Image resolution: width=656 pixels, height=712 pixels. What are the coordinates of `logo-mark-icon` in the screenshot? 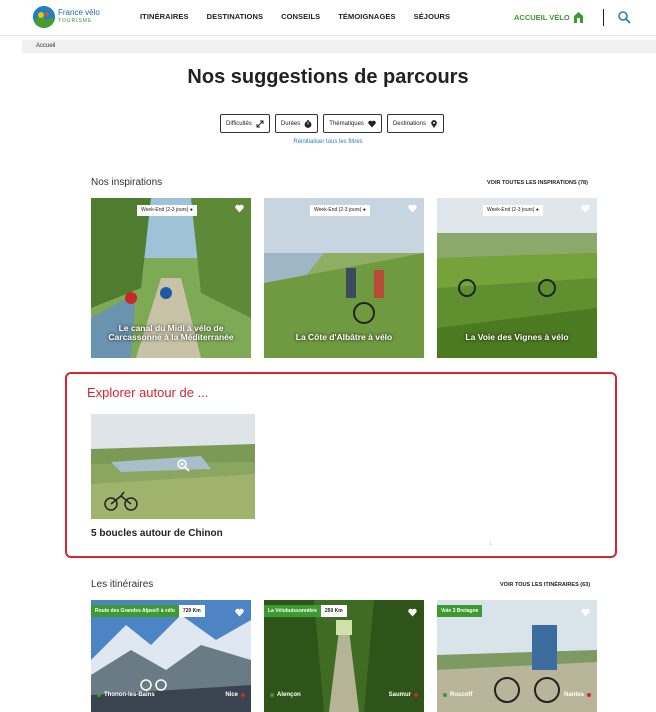 It's located at (44, 17).